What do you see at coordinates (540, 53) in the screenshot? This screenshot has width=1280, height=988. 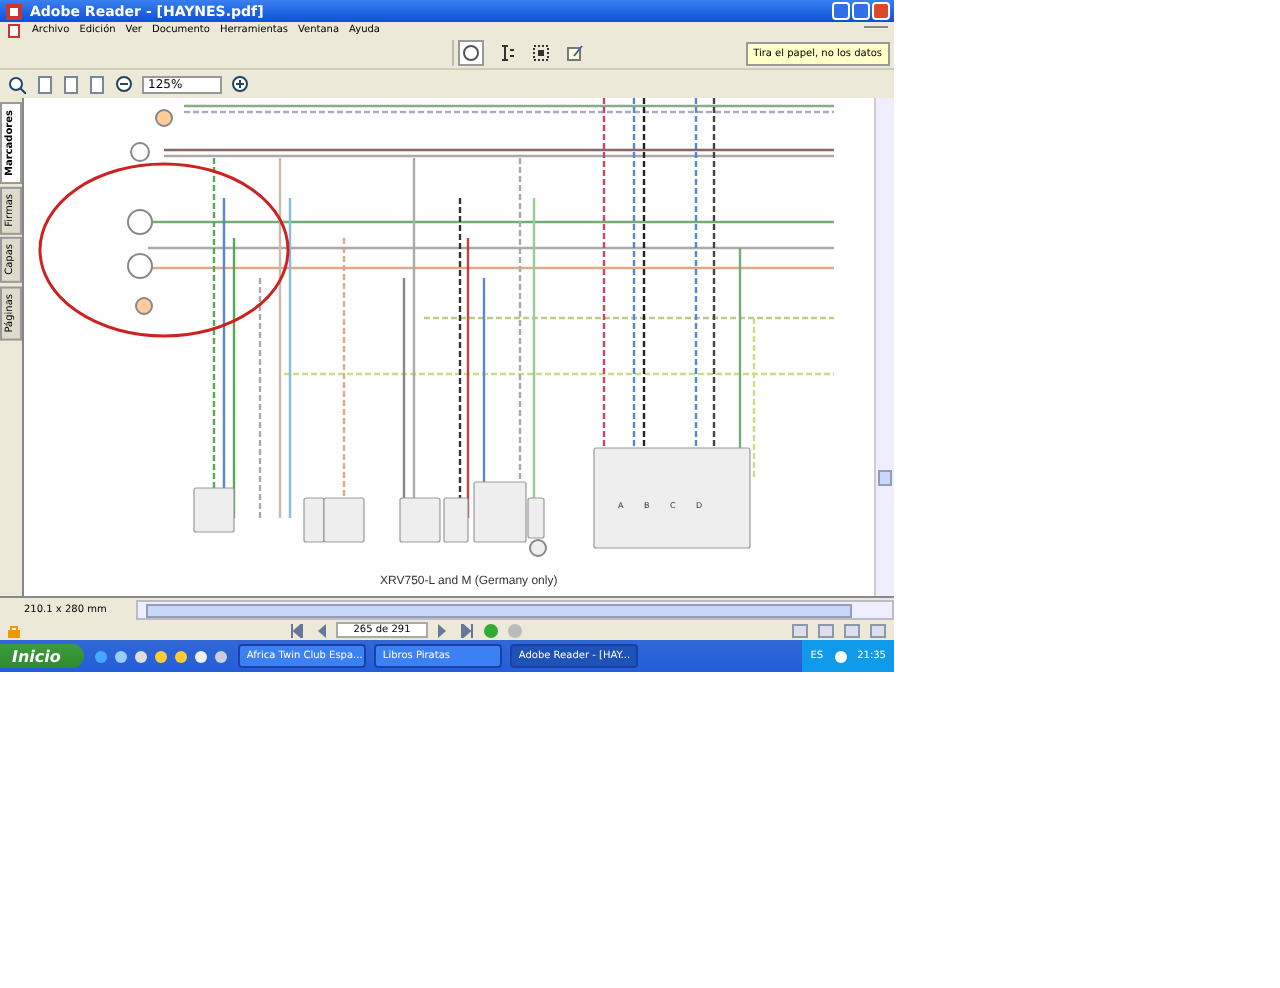 I see `snapshot-icon` at bounding box center [540, 53].